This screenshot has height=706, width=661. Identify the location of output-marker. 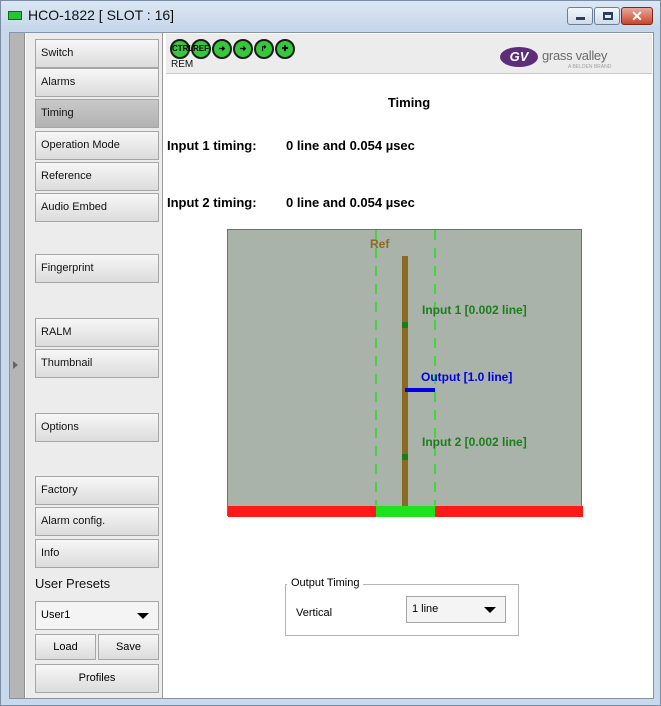
(420, 390).